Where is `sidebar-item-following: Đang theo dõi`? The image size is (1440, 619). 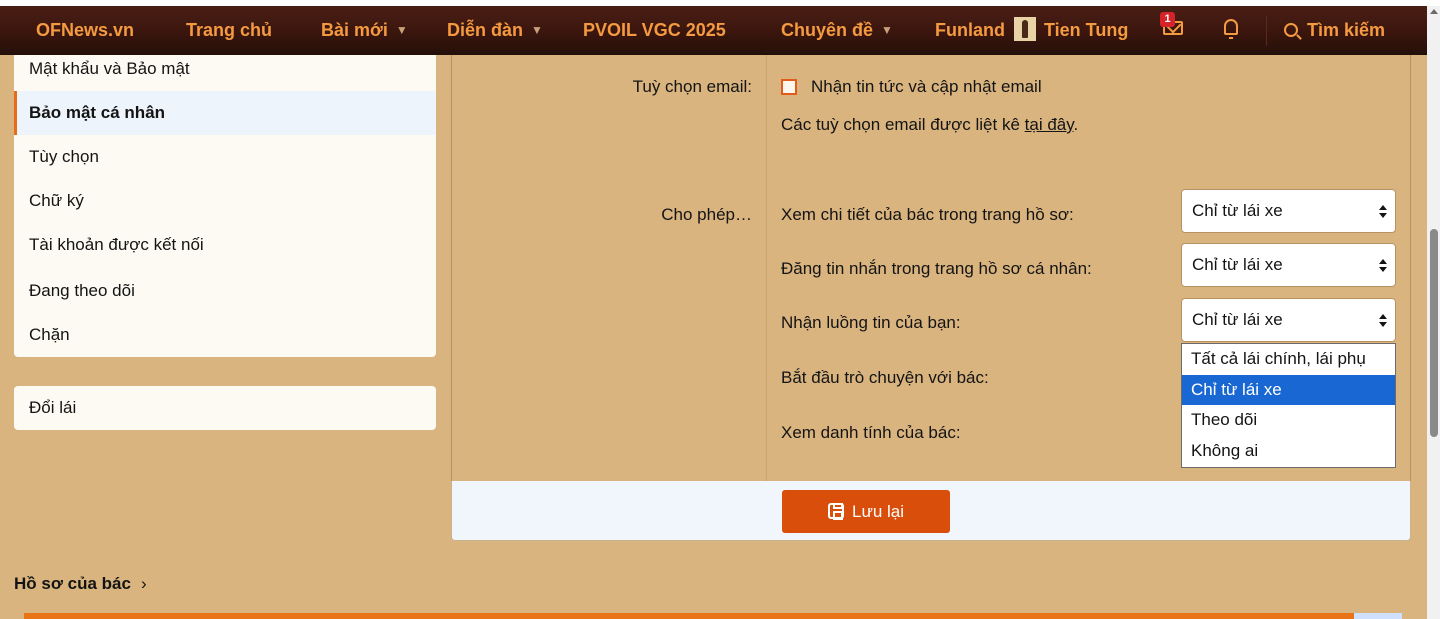 sidebar-item-following: Đang theo dõi is located at coordinates (225, 291).